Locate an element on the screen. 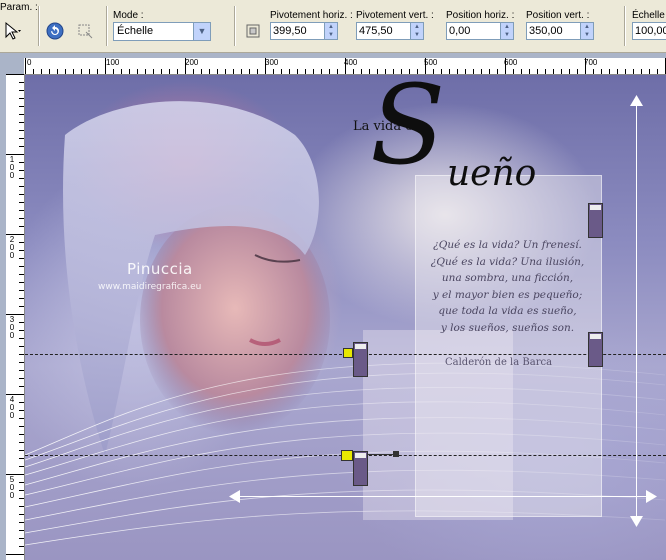  ruler-v-label: 5 0 0 is located at coordinates (12, 487).